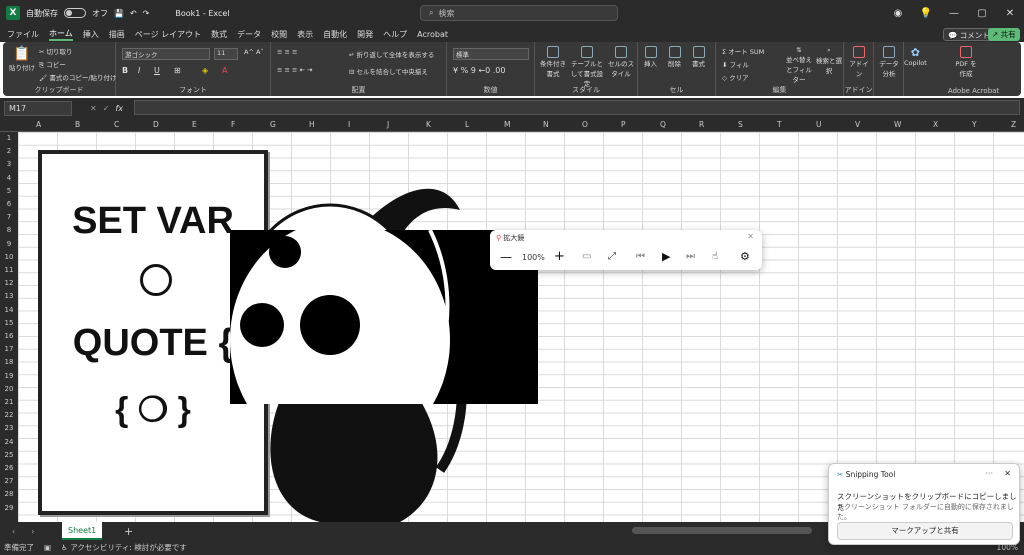  What do you see at coordinates (93, 108) in the screenshot?
I see `cancel-icon: ✕` at bounding box center [93, 108].